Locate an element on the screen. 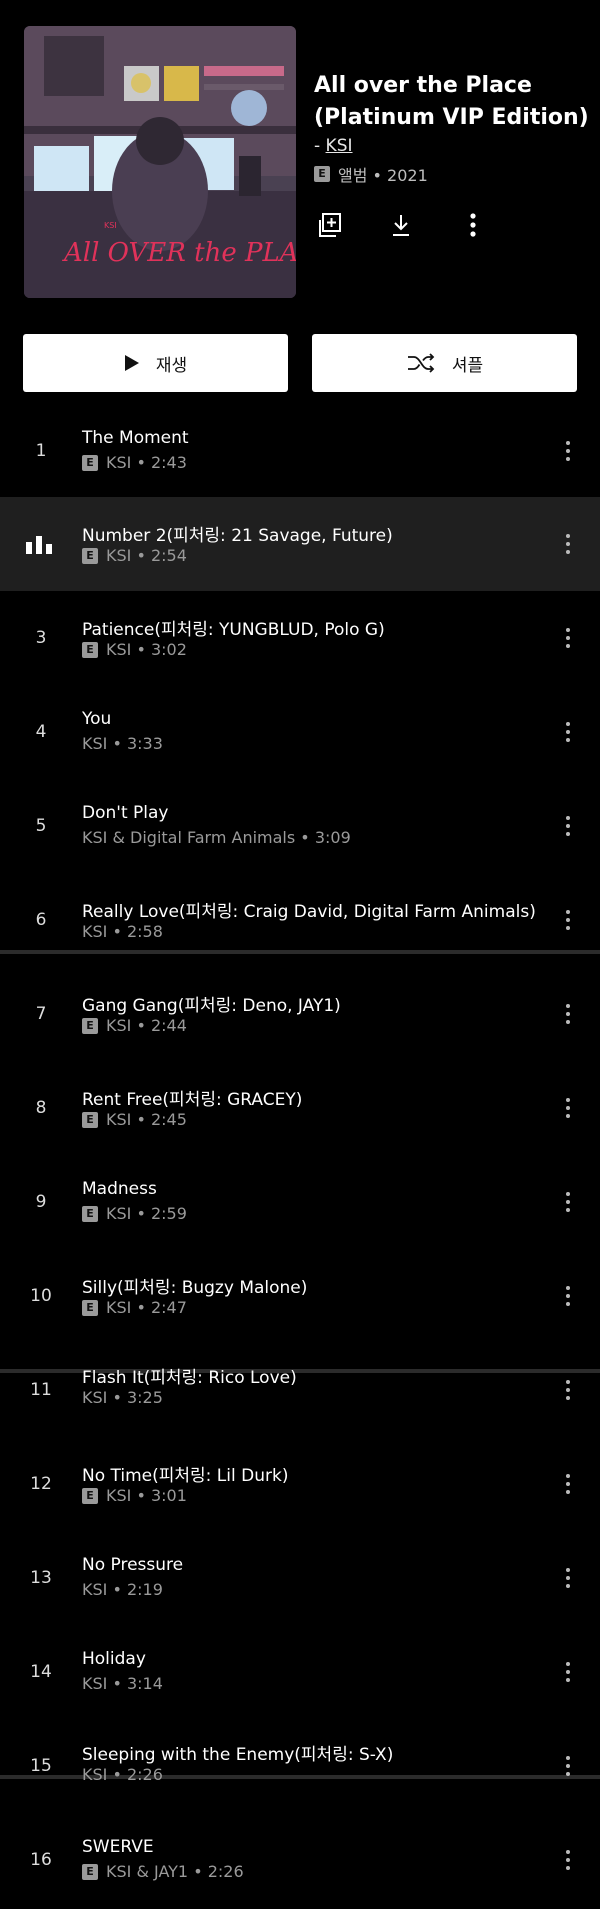 This screenshot has width=600, height=1909. artist-link: KSI is located at coordinates (339, 146).